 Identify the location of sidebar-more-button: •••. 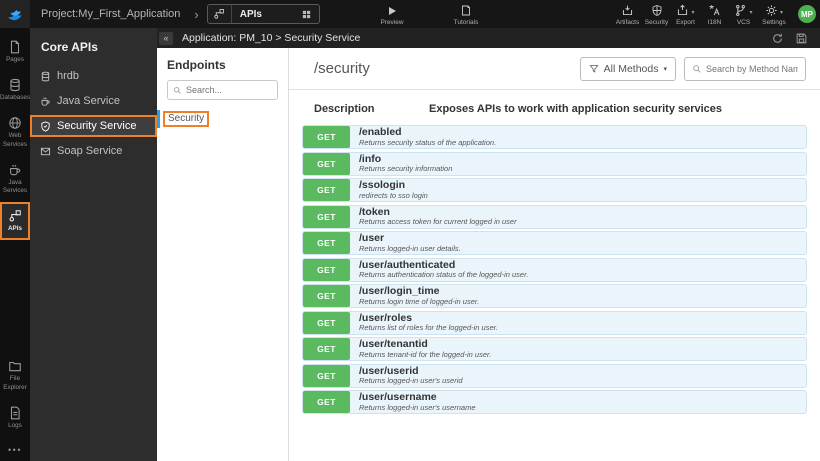
(15, 449).